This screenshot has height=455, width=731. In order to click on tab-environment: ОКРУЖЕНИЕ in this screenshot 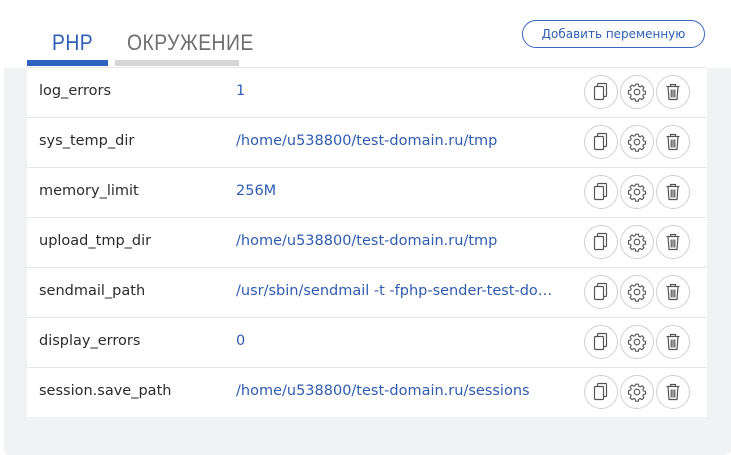, I will do `click(190, 42)`.